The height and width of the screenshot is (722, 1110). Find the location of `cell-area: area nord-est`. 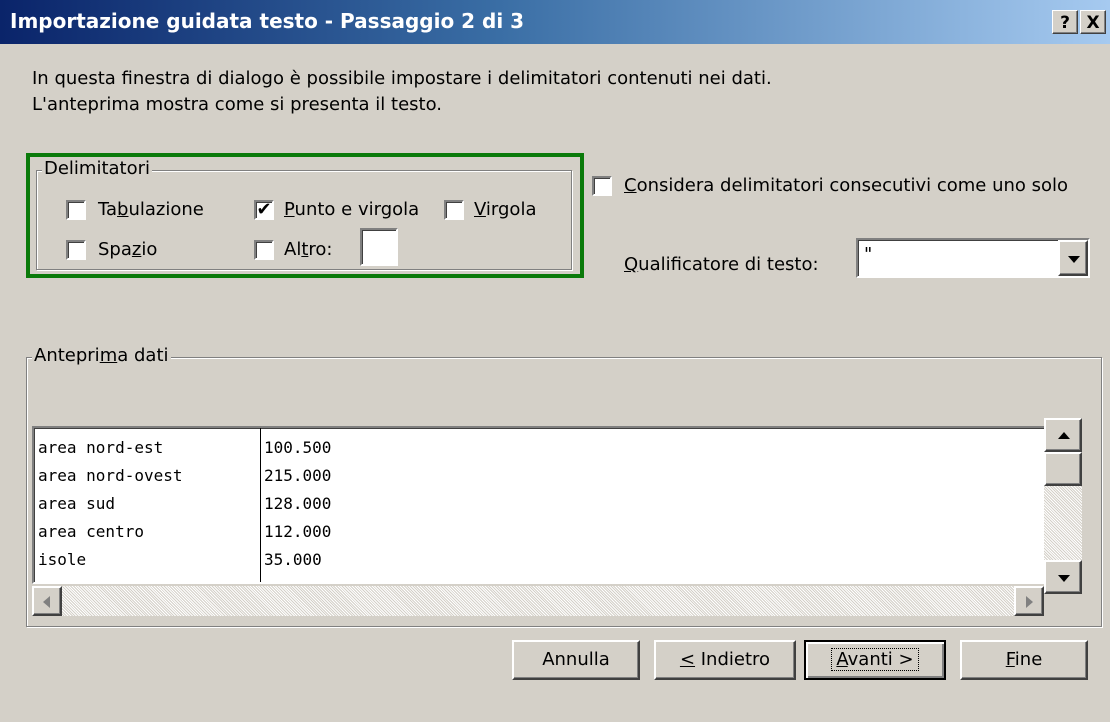

cell-area: area nord-est is located at coordinates (101, 447).